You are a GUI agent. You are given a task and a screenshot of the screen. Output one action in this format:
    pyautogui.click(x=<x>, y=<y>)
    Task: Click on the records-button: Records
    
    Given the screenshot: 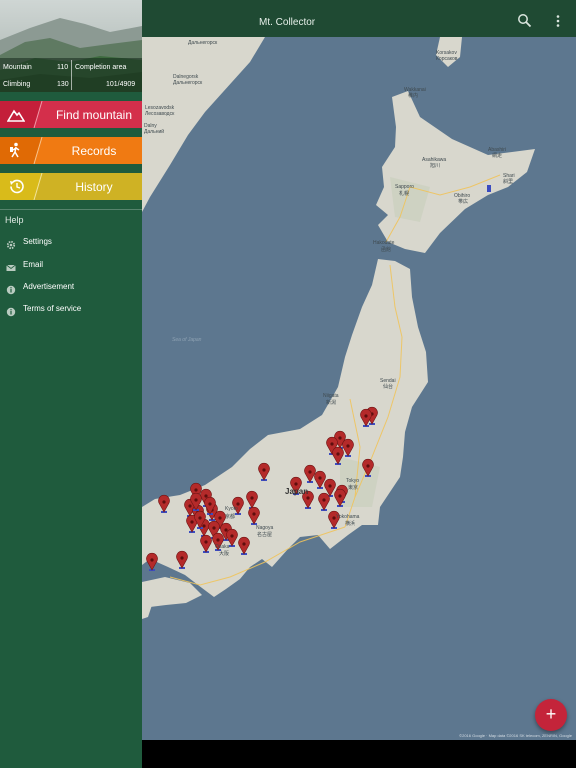 What is the action you would take?
    pyautogui.click(x=71, y=150)
    